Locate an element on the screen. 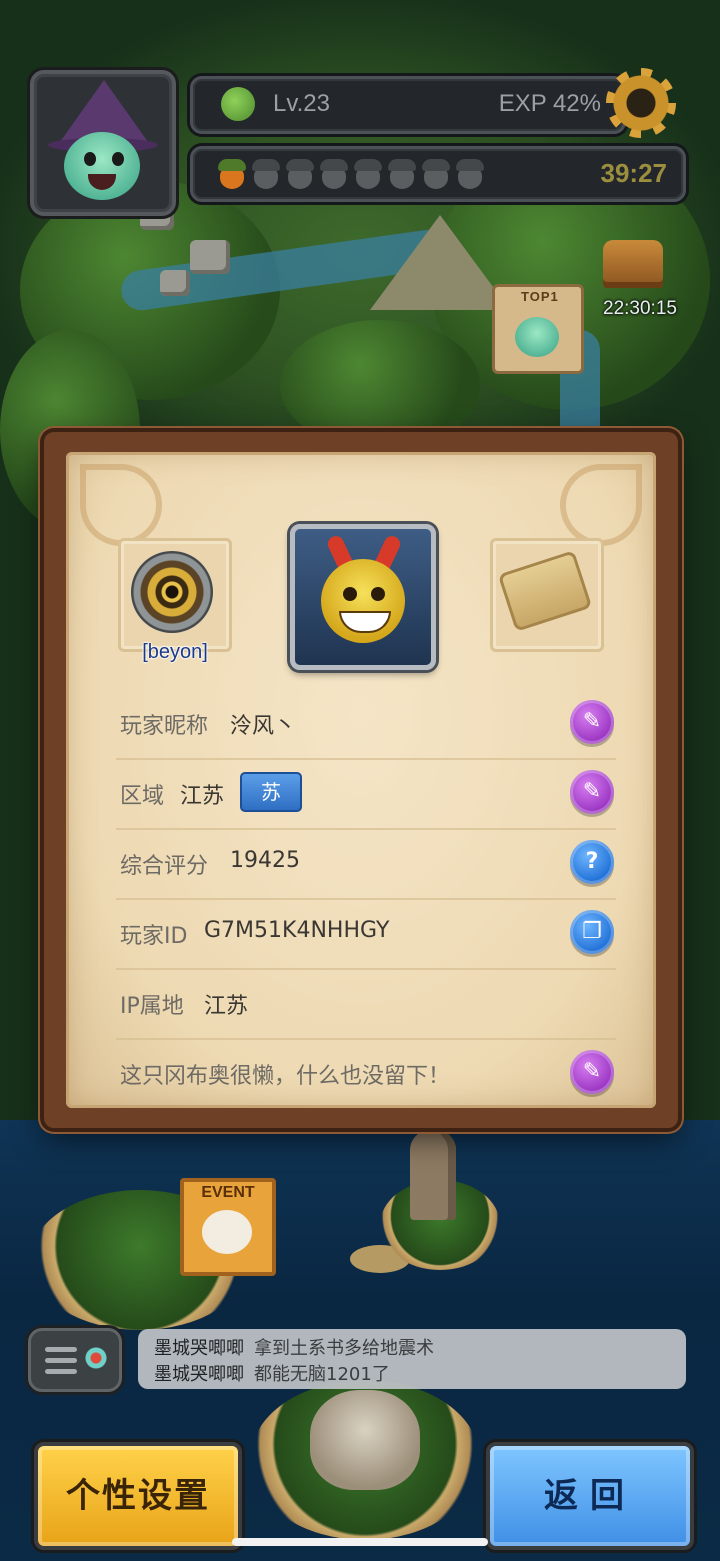 This screenshot has height=1561, width=720. back-button: 返回 is located at coordinates (590, 1496).